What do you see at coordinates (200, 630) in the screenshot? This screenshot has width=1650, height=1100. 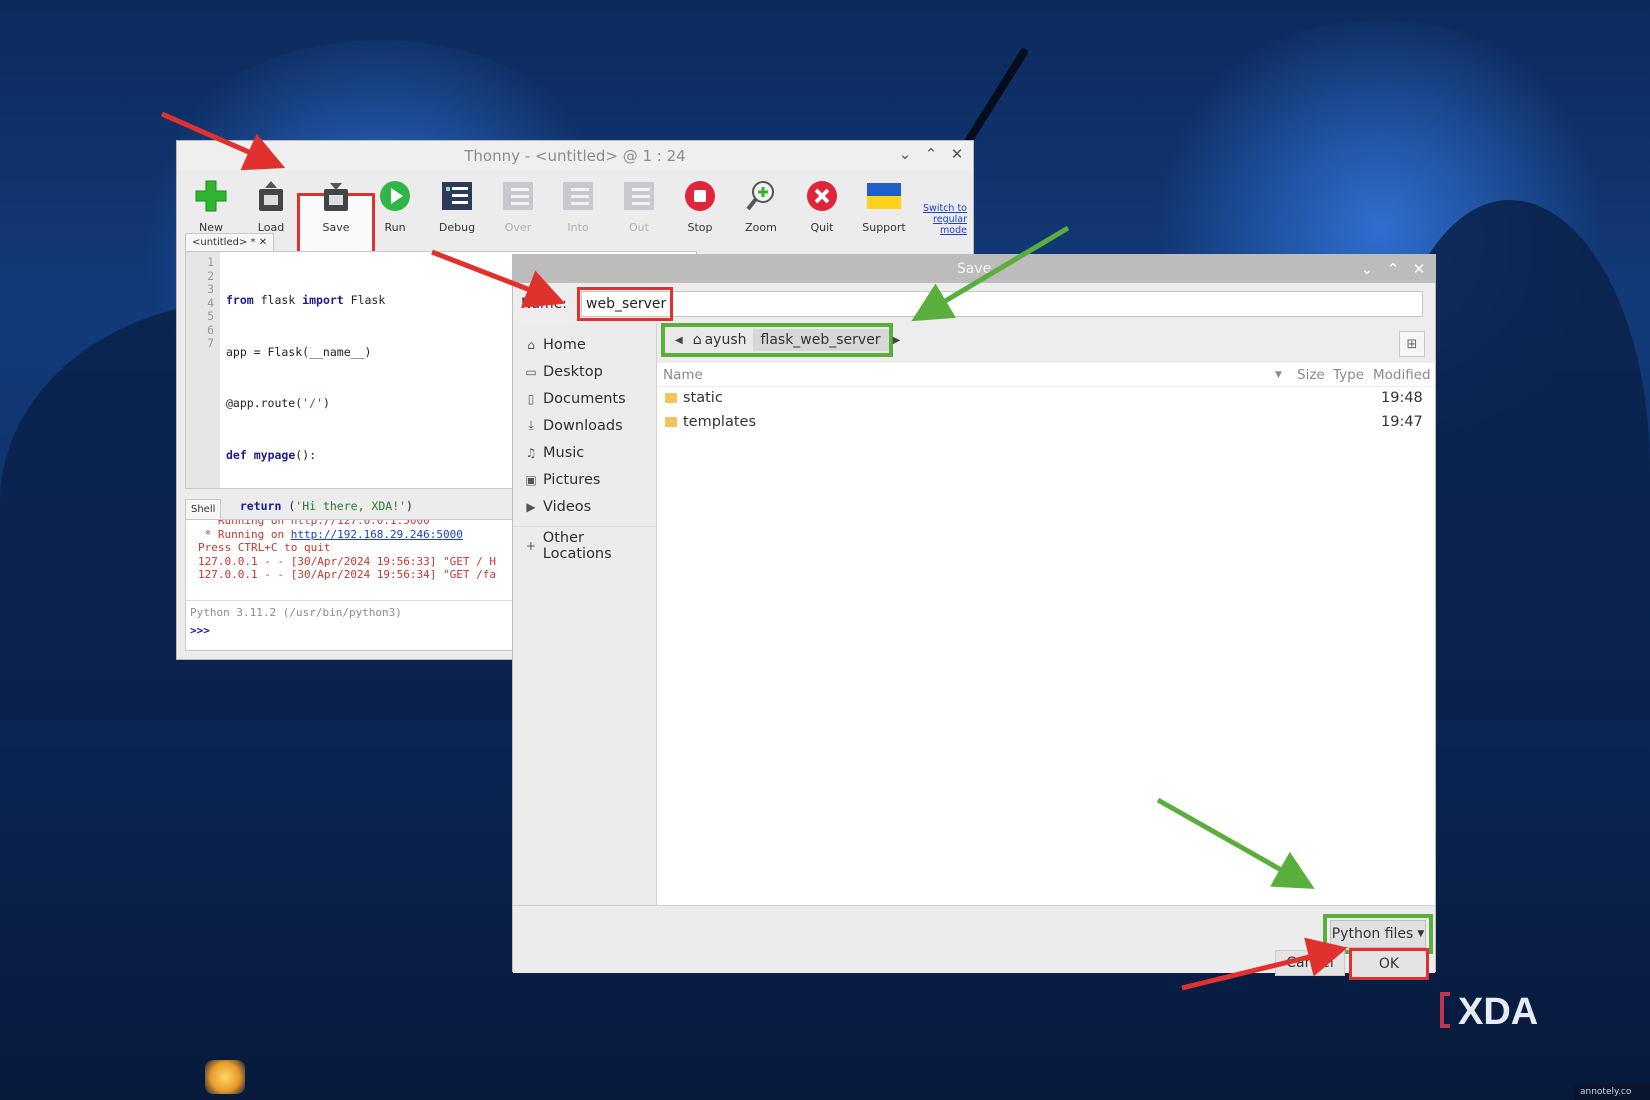 I see `shell-prompt: >>>` at bounding box center [200, 630].